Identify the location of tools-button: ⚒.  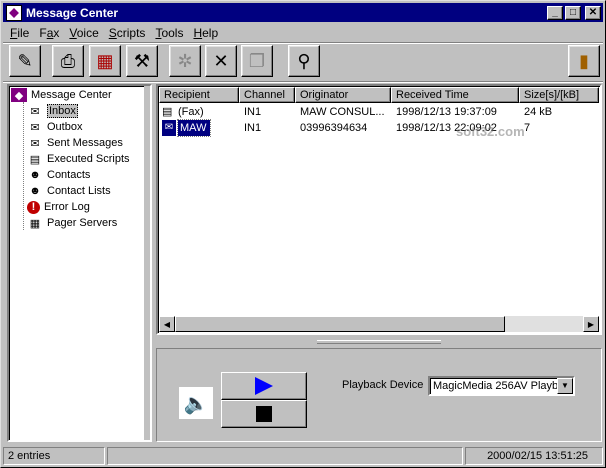
(142, 61).